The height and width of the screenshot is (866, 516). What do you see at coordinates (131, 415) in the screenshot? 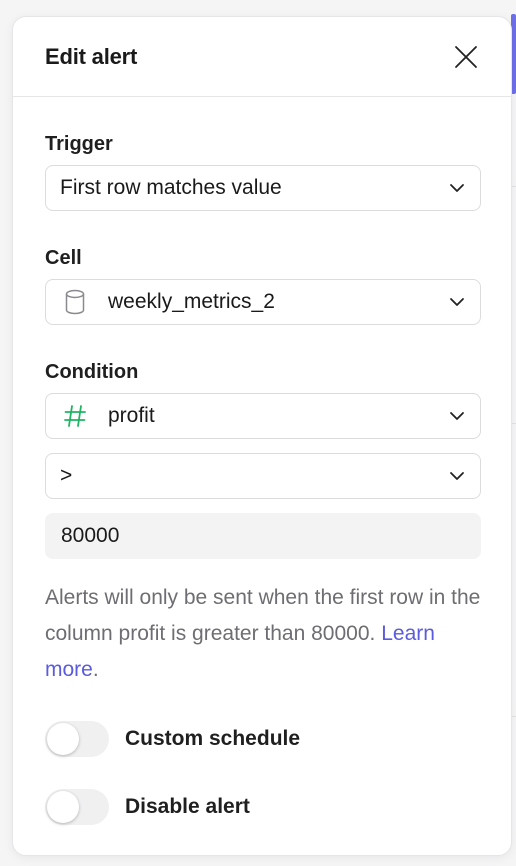
I see `condition-column-value: profit` at bounding box center [131, 415].